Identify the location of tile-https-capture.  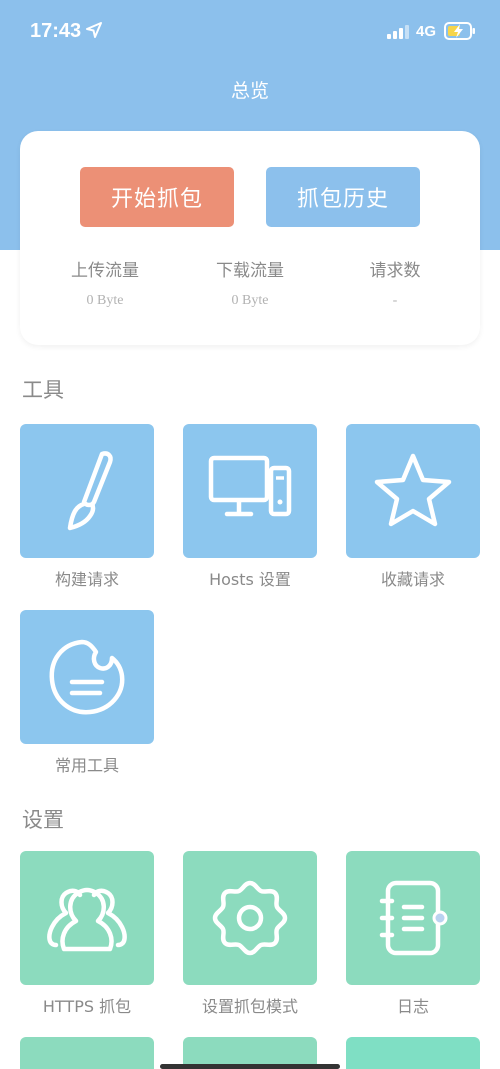
(87, 918).